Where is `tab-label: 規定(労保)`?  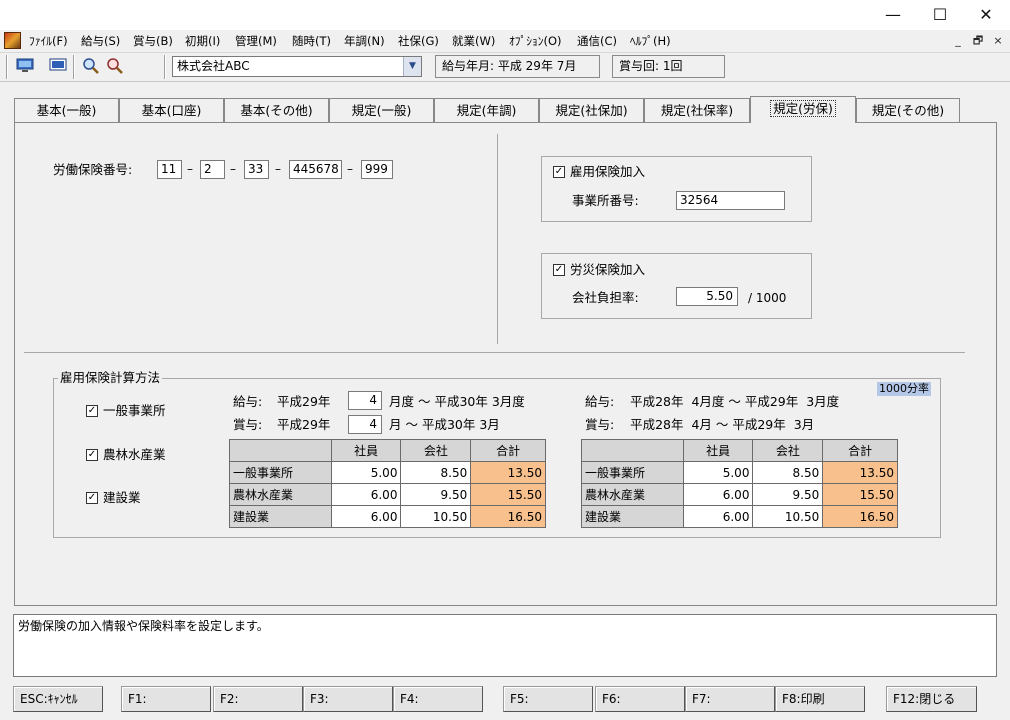
tab-label: 規定(労保) is located at coordinates (803, 108).